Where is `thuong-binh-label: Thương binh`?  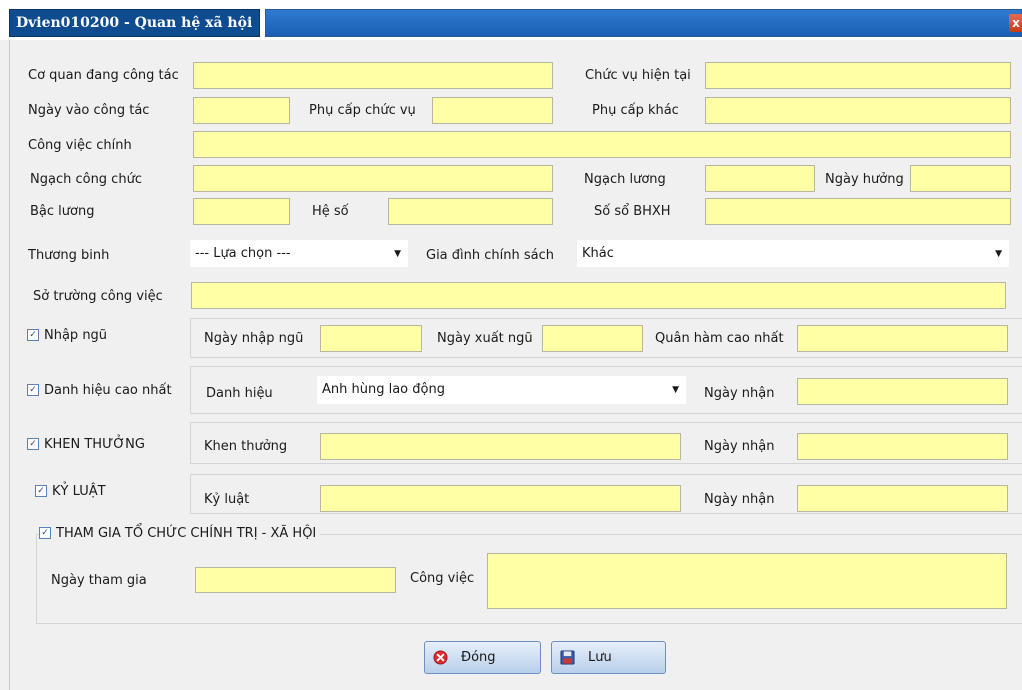 thuong-binh-label: Thương binh is located at coordinates (69, 255).